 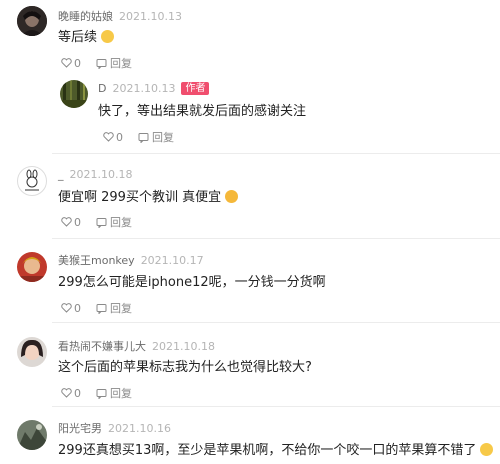 I want to click on comment-meta: _ 2021.10.18, so click(x=95, y=174).